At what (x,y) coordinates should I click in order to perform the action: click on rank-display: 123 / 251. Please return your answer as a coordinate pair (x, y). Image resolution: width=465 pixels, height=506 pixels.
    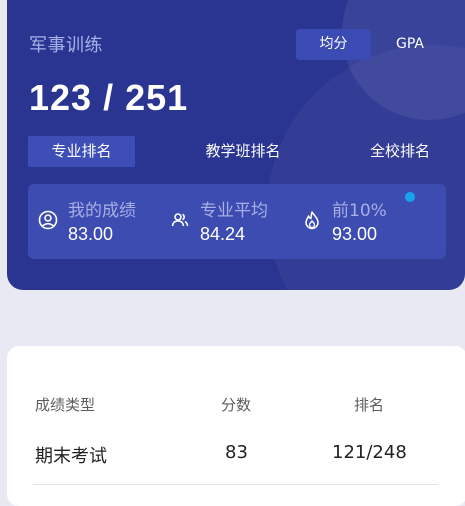
    Looking at the image, I should click on (109, 97).